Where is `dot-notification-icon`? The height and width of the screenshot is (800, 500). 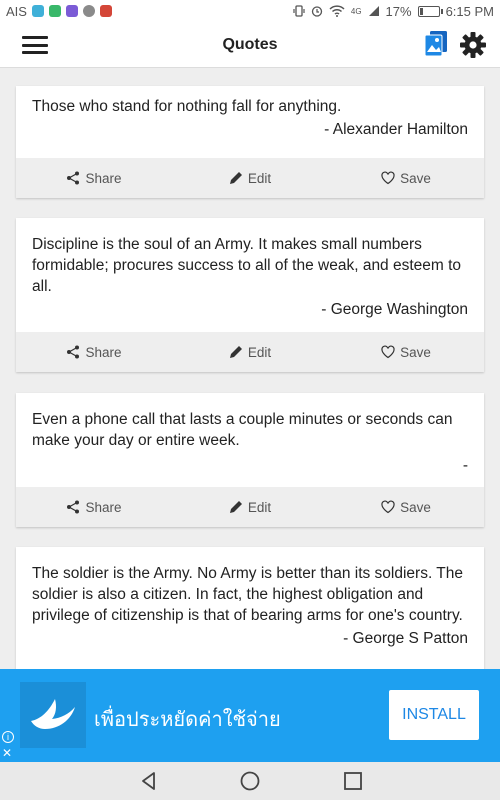 dot-notification-icon is located at coordinates (88, 11).